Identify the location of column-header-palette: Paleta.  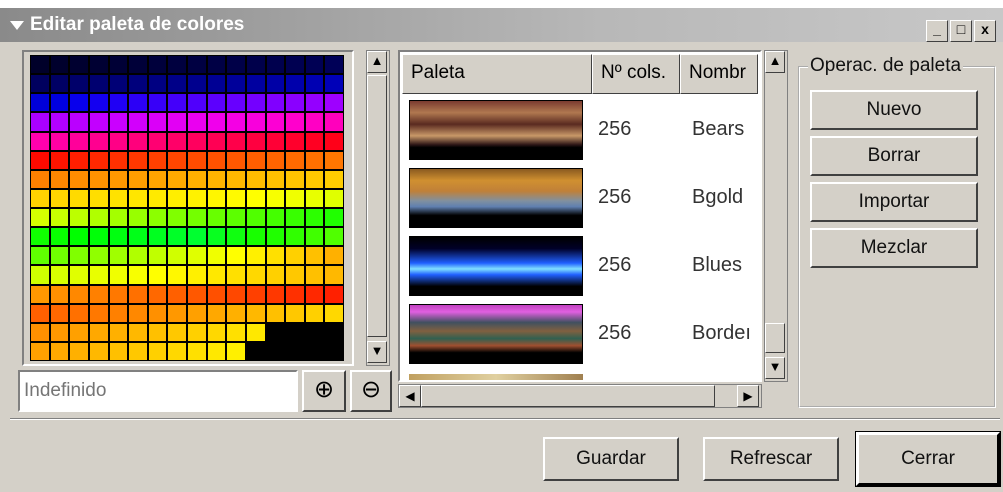
(497, 74).